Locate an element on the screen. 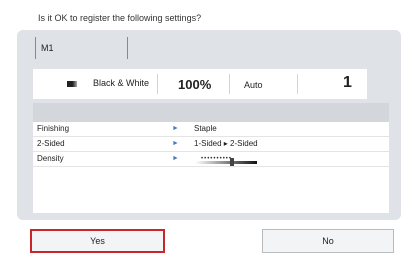  copy-ratio: 100% is located at coordinates (195, 84).